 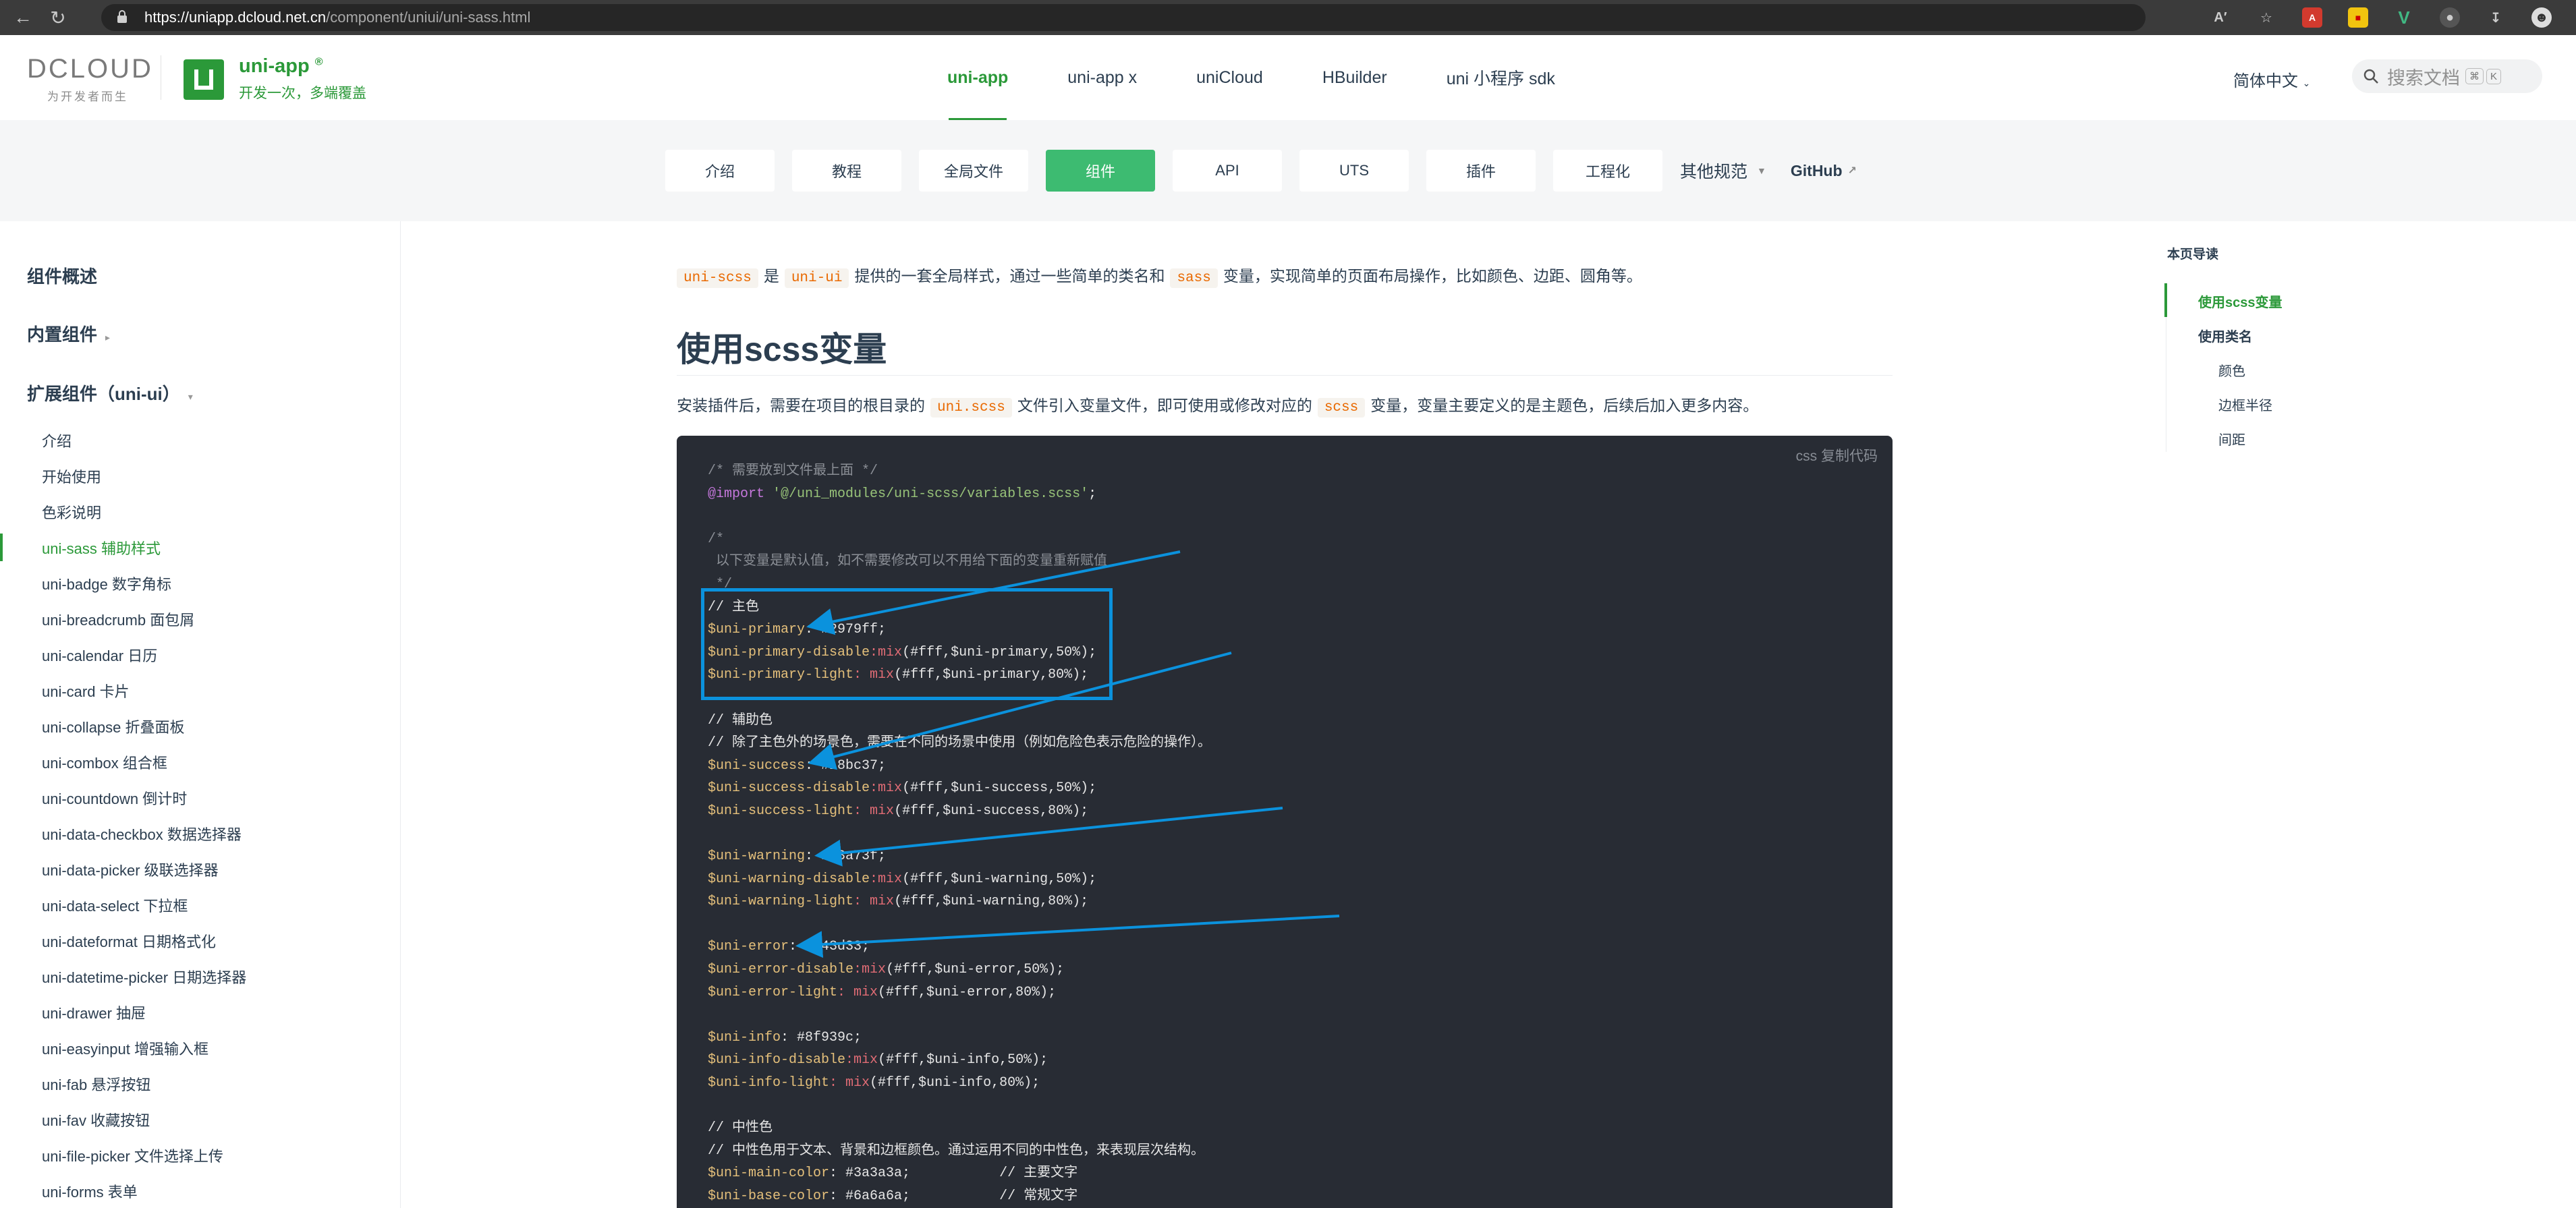 What do you see at coordinates (1100, 171) in the screenshot?
I see `tab-components: 组件` at bounding box center [1100, 171].